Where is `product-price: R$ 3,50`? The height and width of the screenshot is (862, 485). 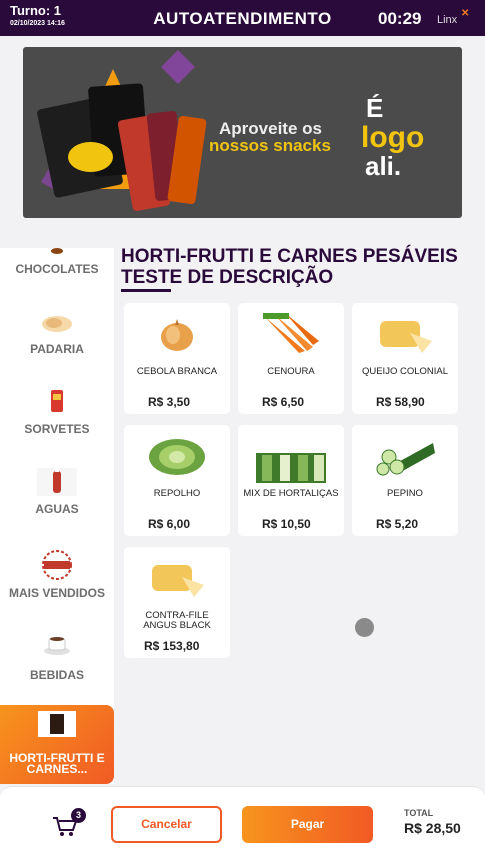
product-price: R$ 3,50 is located at coordinates (169, 402).